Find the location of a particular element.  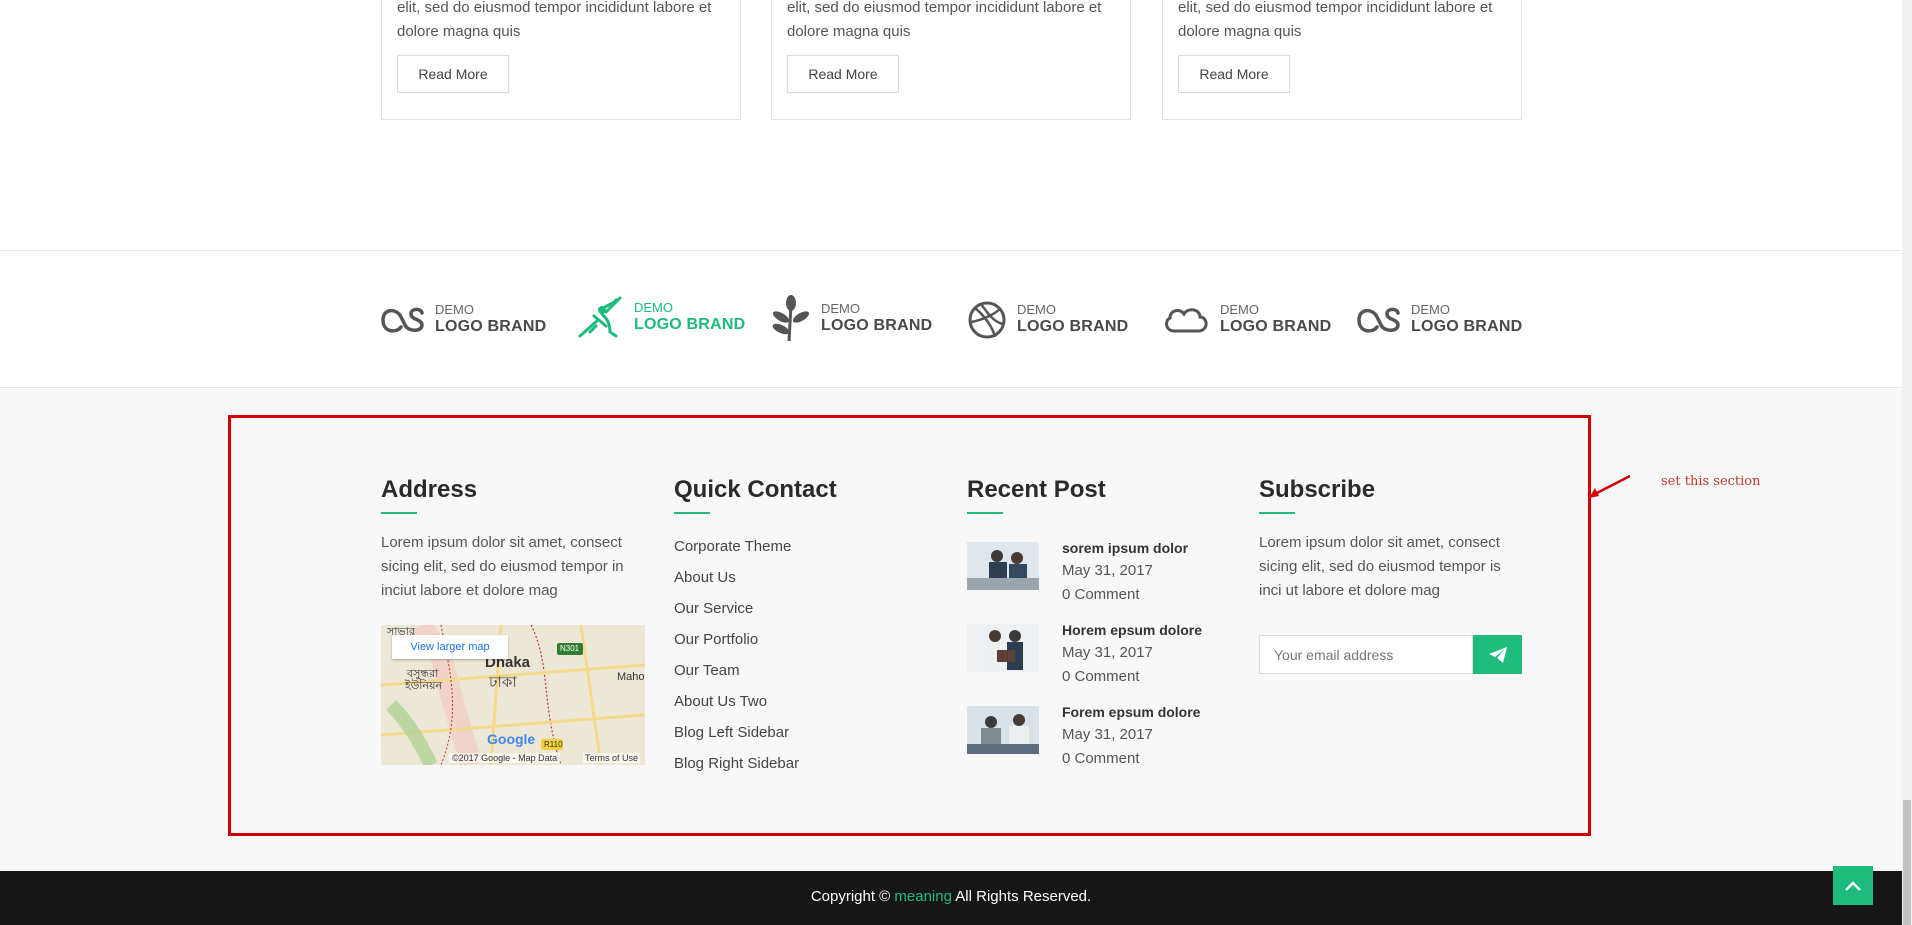

paper-plane-icon is located at coordinates (1497, 654).